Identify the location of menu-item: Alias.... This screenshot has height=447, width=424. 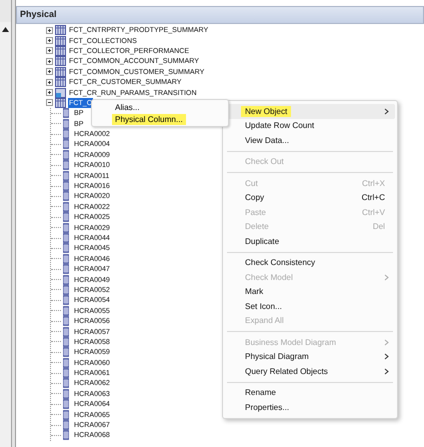
(127, 107).